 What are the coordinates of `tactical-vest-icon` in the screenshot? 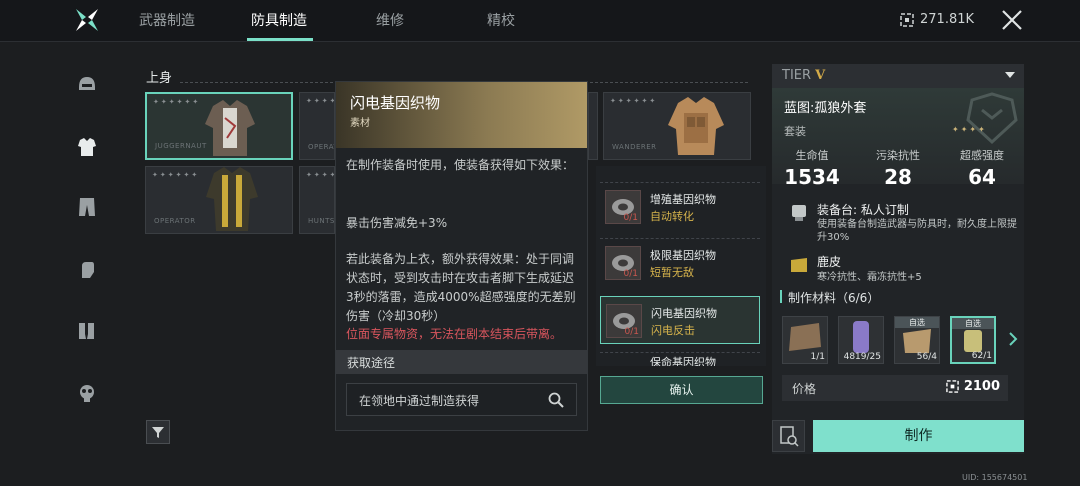 It's located at (696, 126).